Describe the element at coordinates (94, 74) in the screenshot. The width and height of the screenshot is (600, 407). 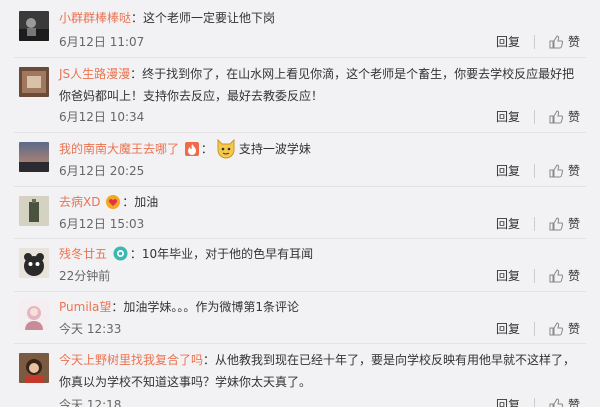
I see `comment-username: JS人生路漫漫` at that location.